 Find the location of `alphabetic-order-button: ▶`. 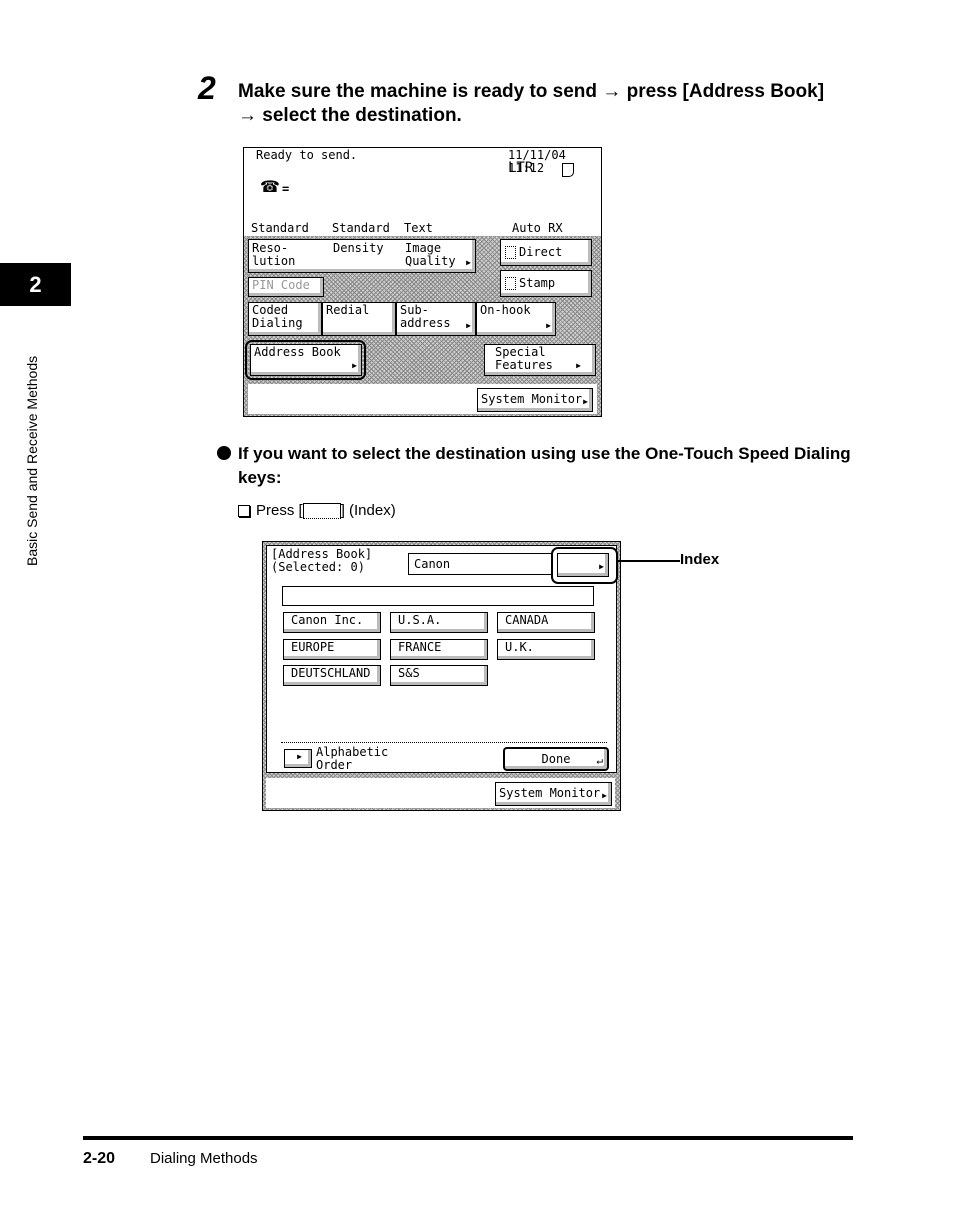

alphabetic-order-button: ▶ is located at coordinates (298, 758).